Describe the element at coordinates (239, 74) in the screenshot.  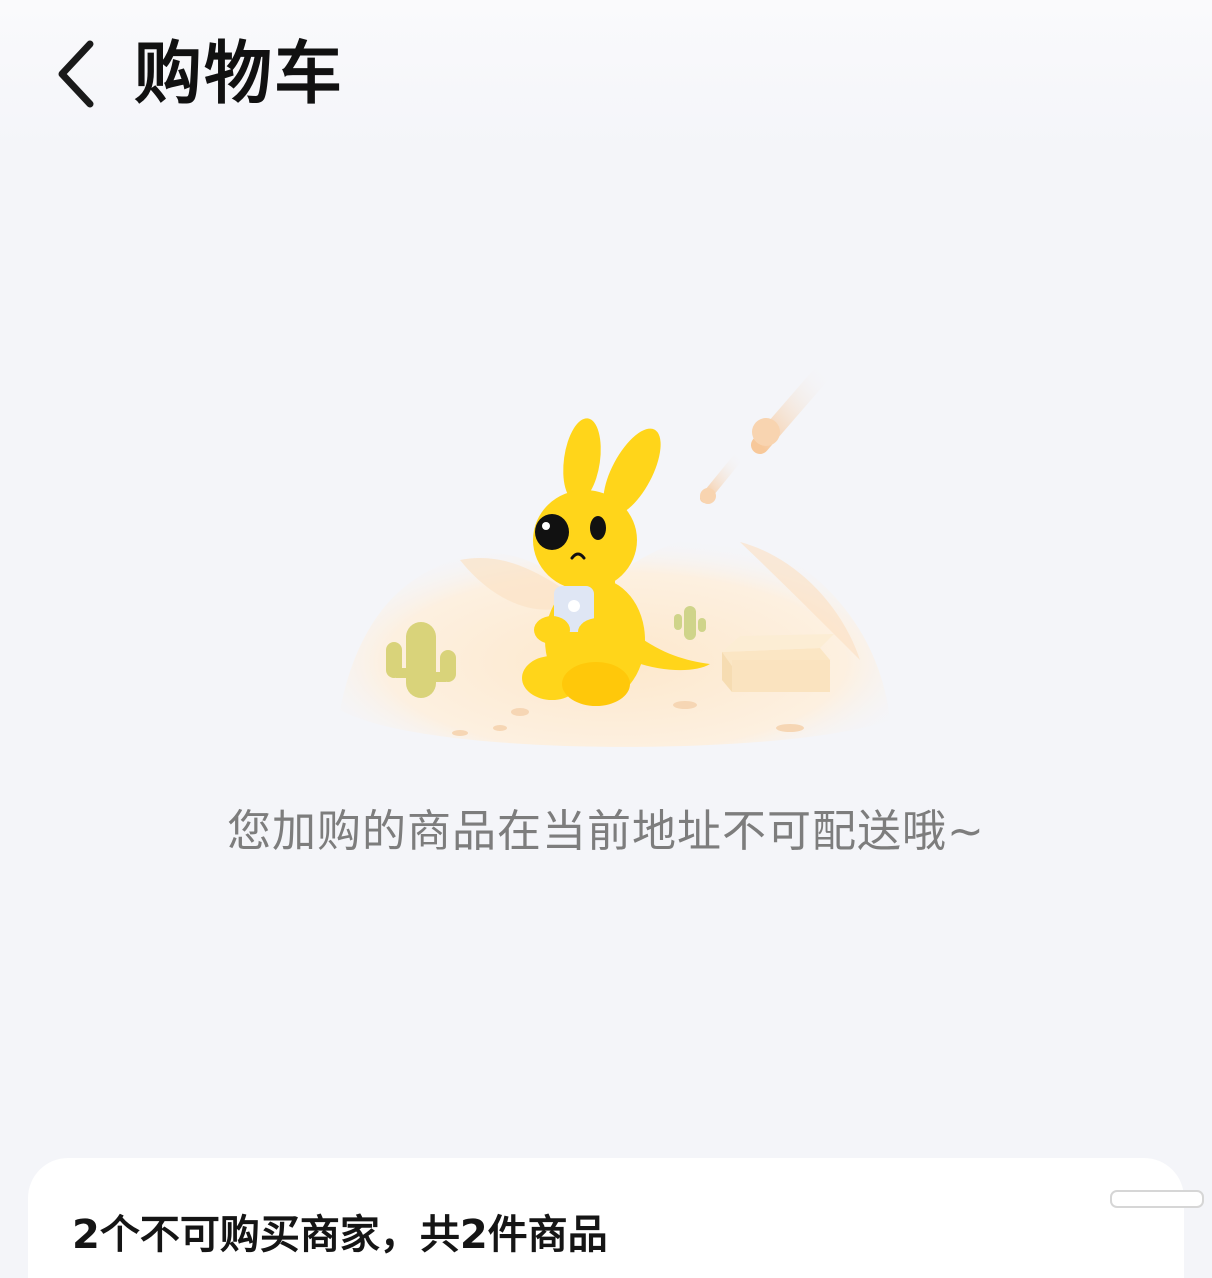
I see `page-title: 购物车` at that location.